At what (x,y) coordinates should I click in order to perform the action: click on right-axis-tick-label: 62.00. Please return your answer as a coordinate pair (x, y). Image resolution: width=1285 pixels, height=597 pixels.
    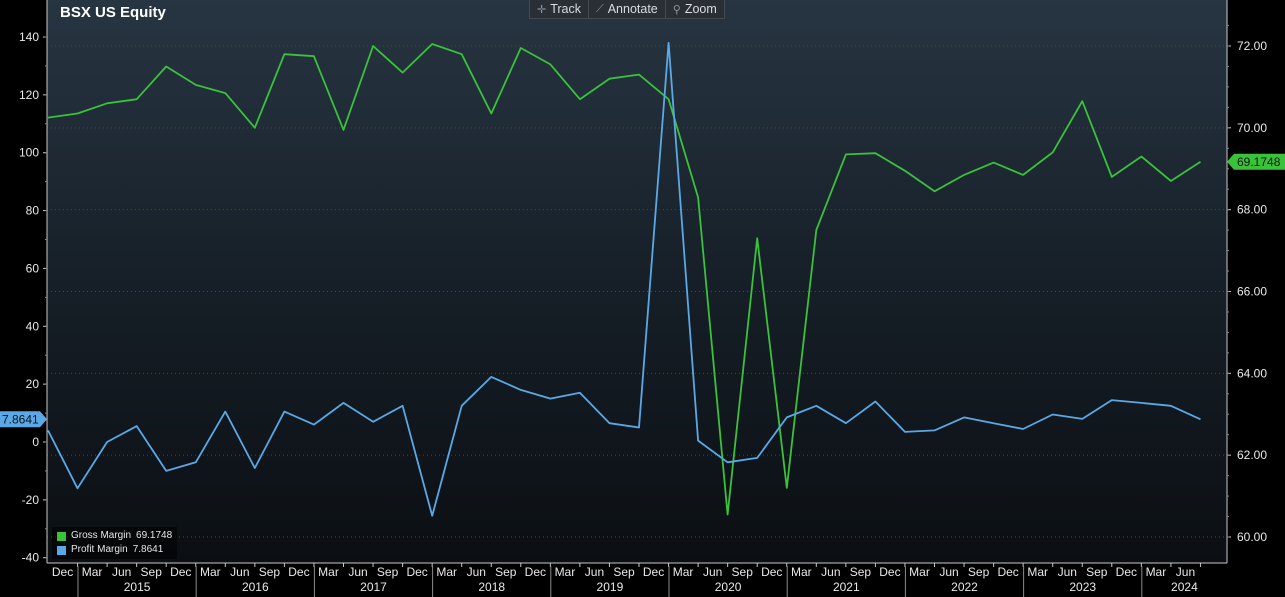
    Looking at the image, I should click on (1252, 455).